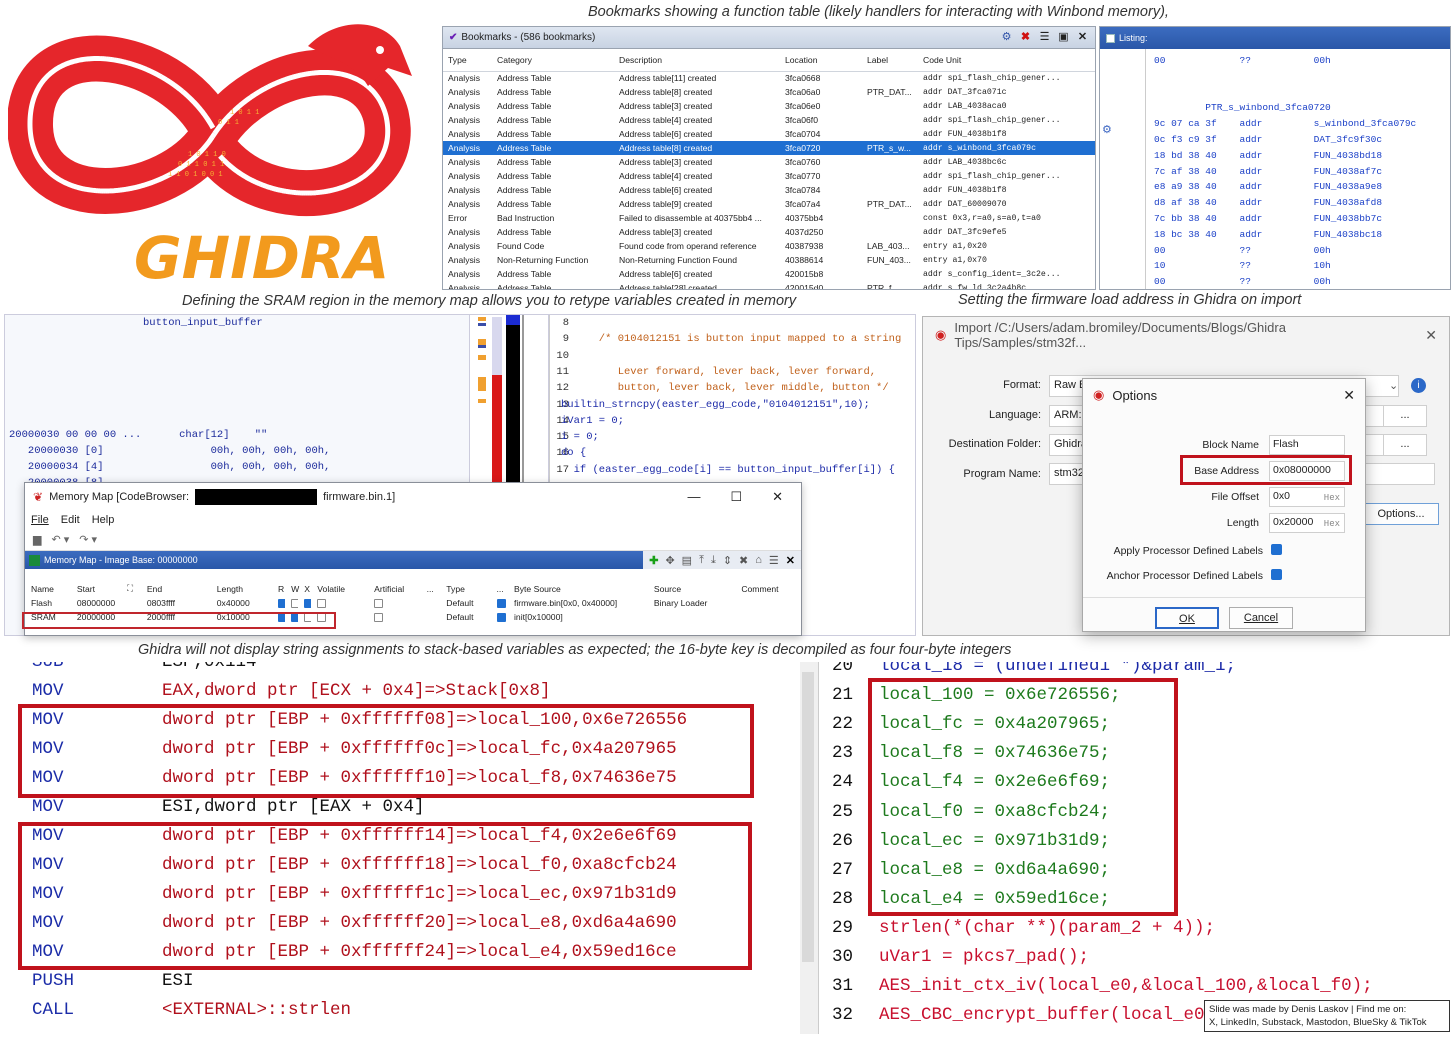 The width and height of the screenshot is (1456, 1038). What do you see at coordinates (88, 539) in the screenshot?
I see `redo-icon: ↷ ▾` at bounding box center [88, 539].